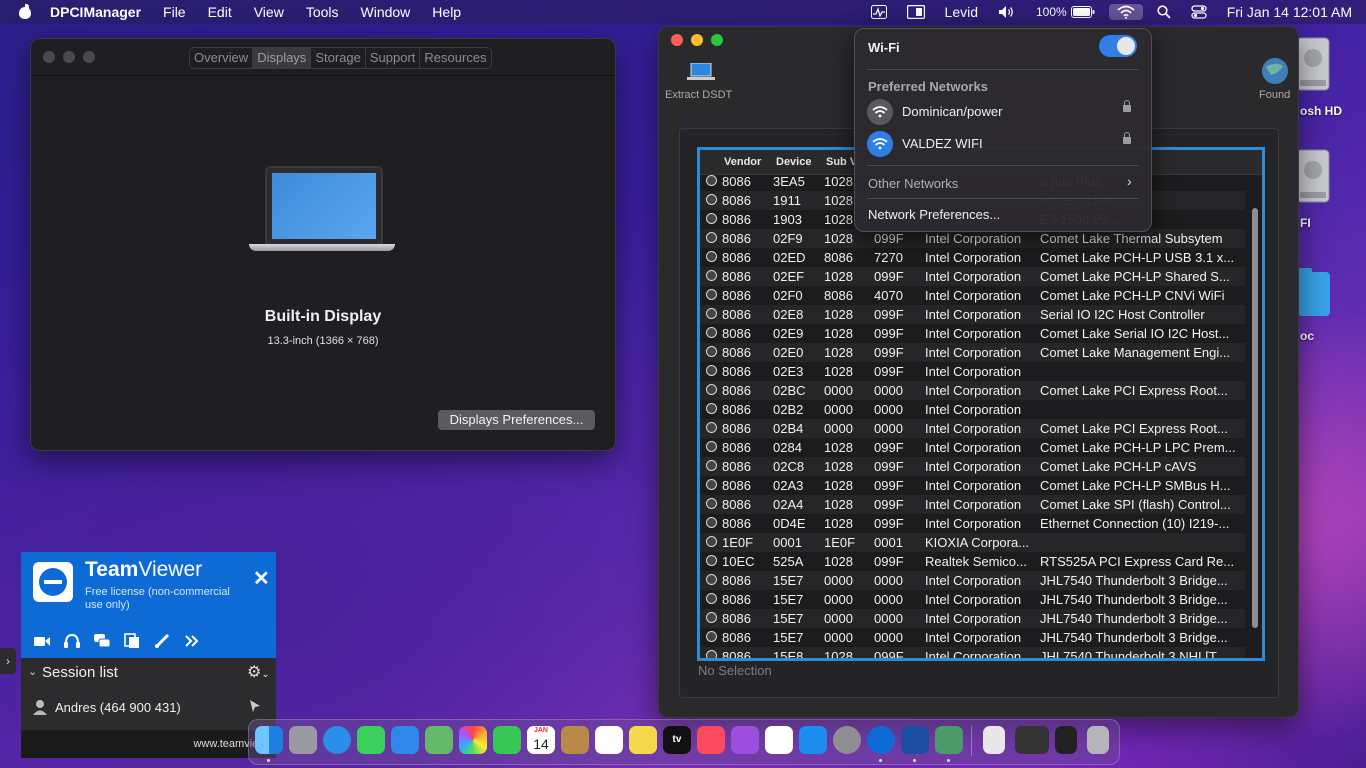  What do you see at coordinates (742, 162) in the screenshot?
I see `column-vendor: Vendor` at bounding box center [742, 162].